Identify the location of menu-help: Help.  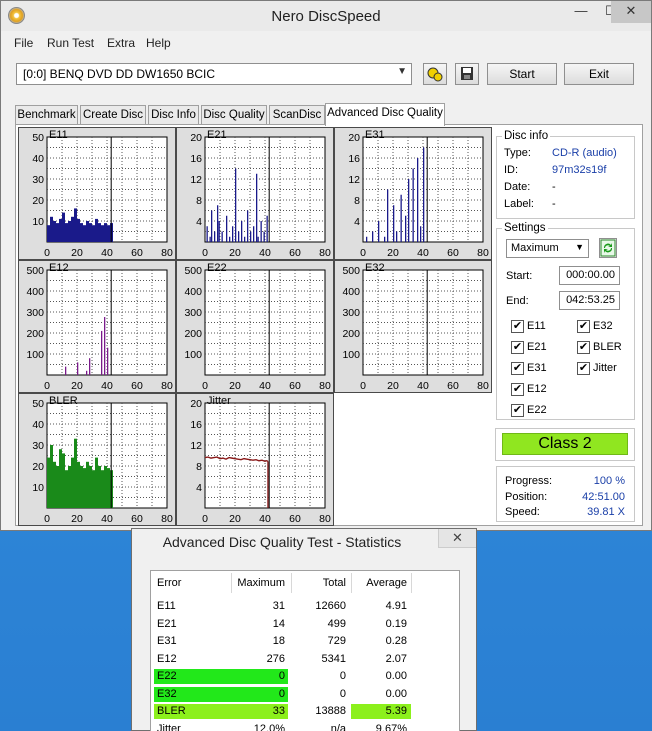
(158, 43).